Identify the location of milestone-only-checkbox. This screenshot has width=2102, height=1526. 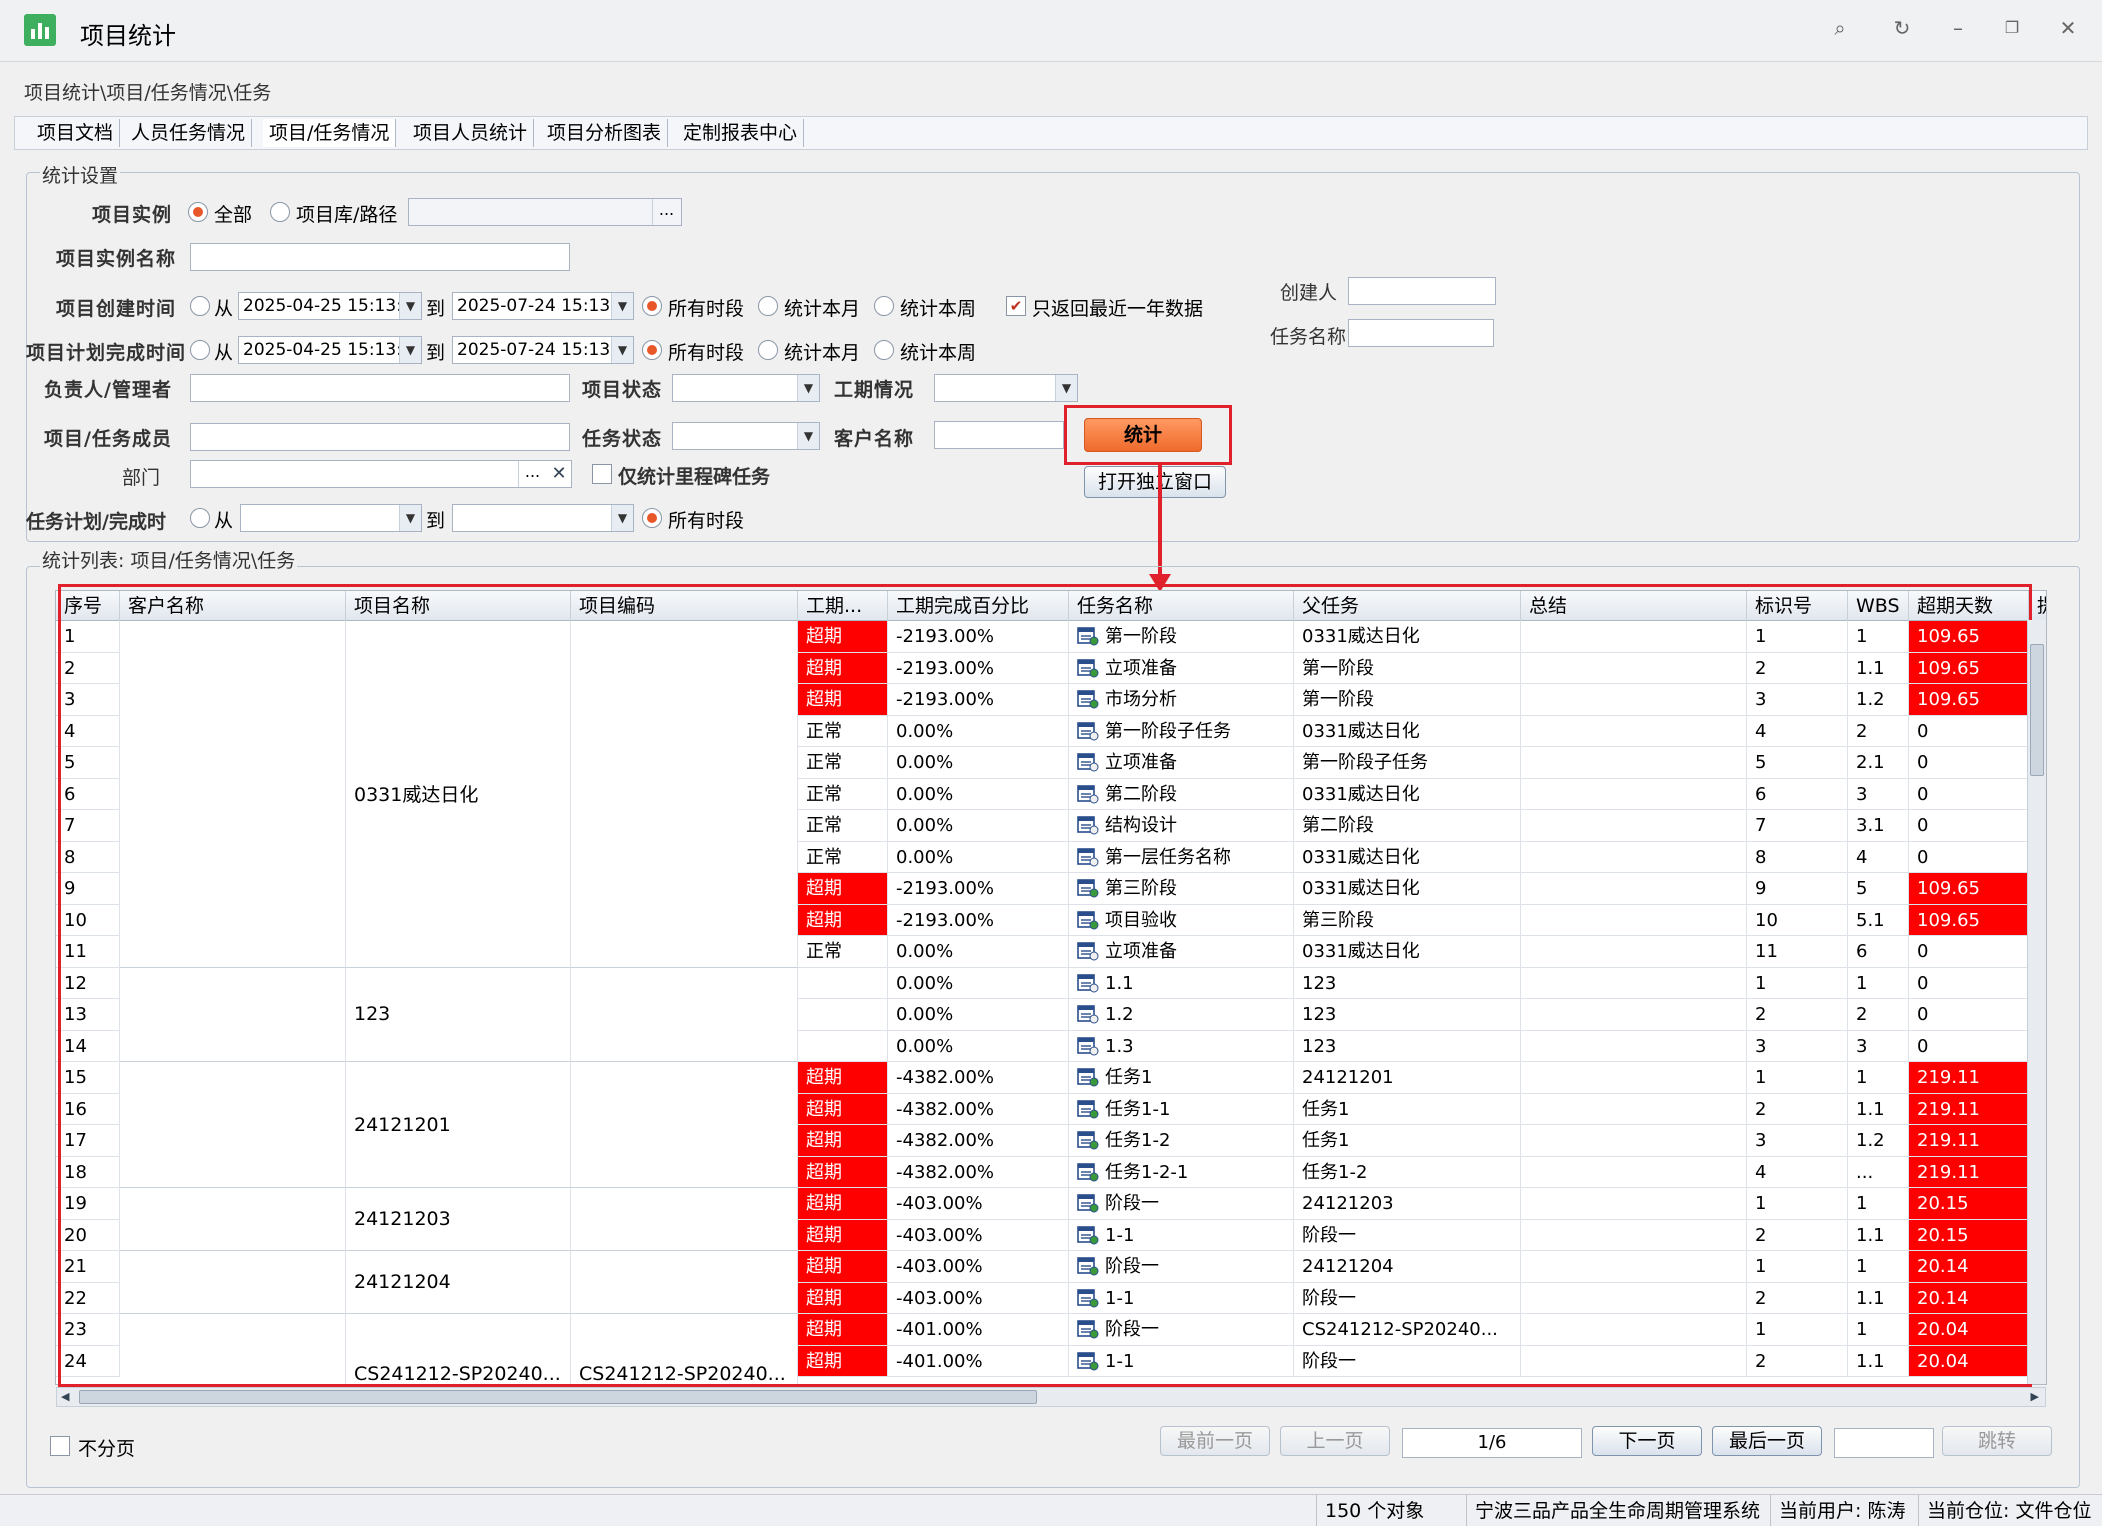
(602, 474).